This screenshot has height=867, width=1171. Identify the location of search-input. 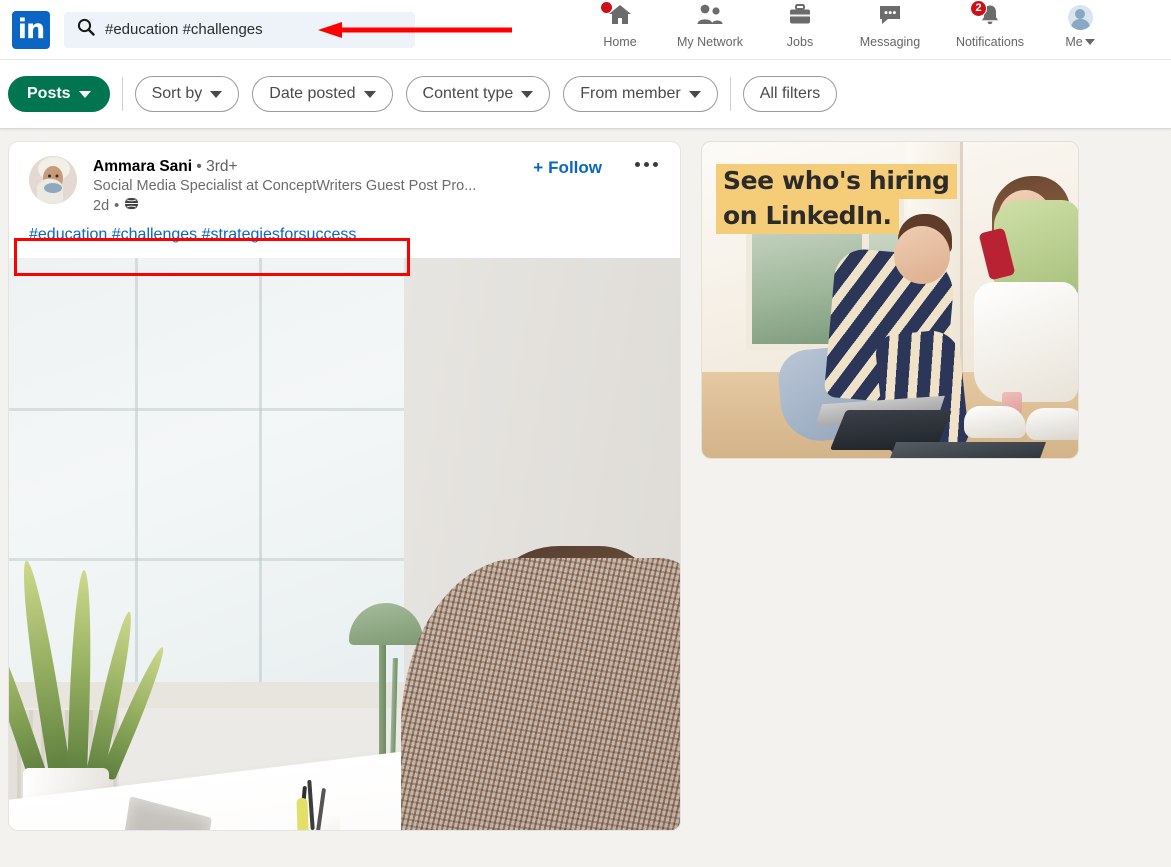
(255, 29).